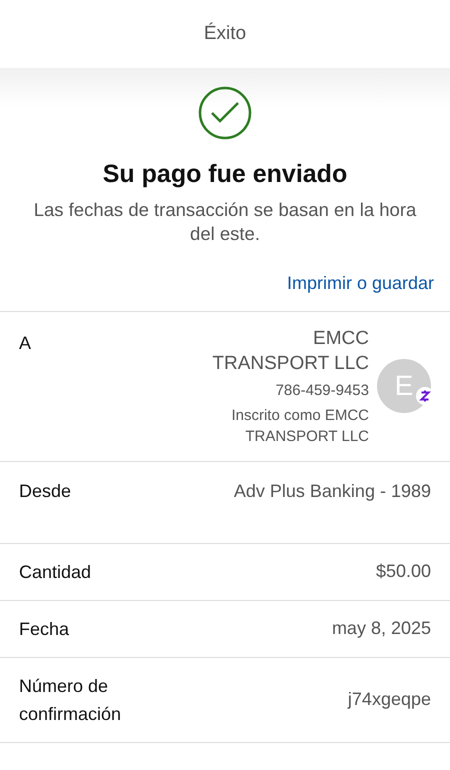  What do you see at coordinates (299, 426) in the screenshot?
I see `enrolled-note: Inscrito como EMCC TRANSPORT LLC` at bounding box center [299, 426].